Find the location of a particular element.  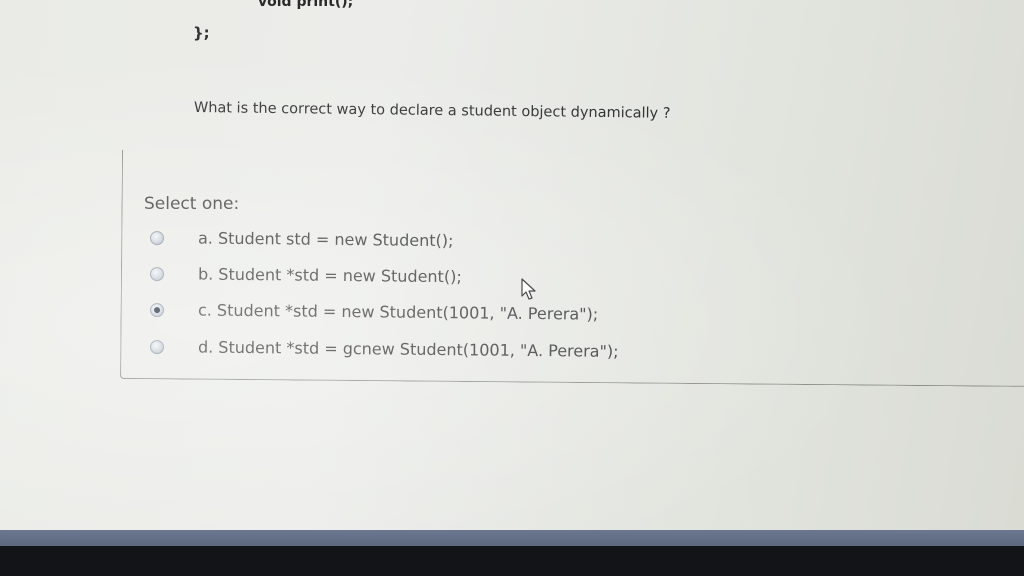

option-label-a: a. Student std = new Student(); is located at coordinates (326, 240).